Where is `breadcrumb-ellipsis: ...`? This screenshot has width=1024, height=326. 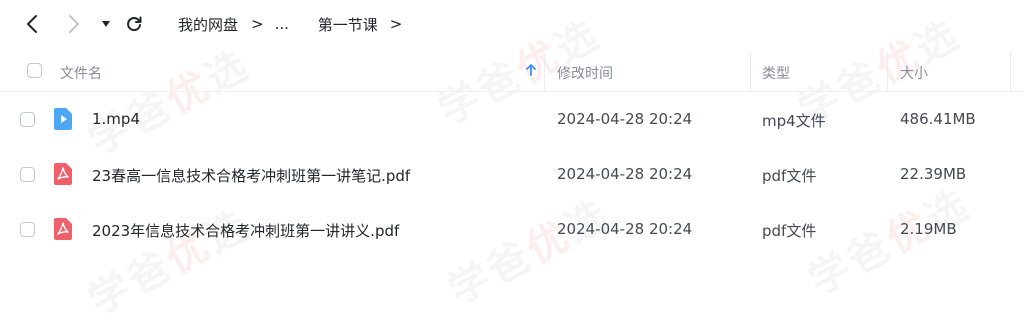 breadcrumb-ellipsis: ... is located at coordinates (282, 24).